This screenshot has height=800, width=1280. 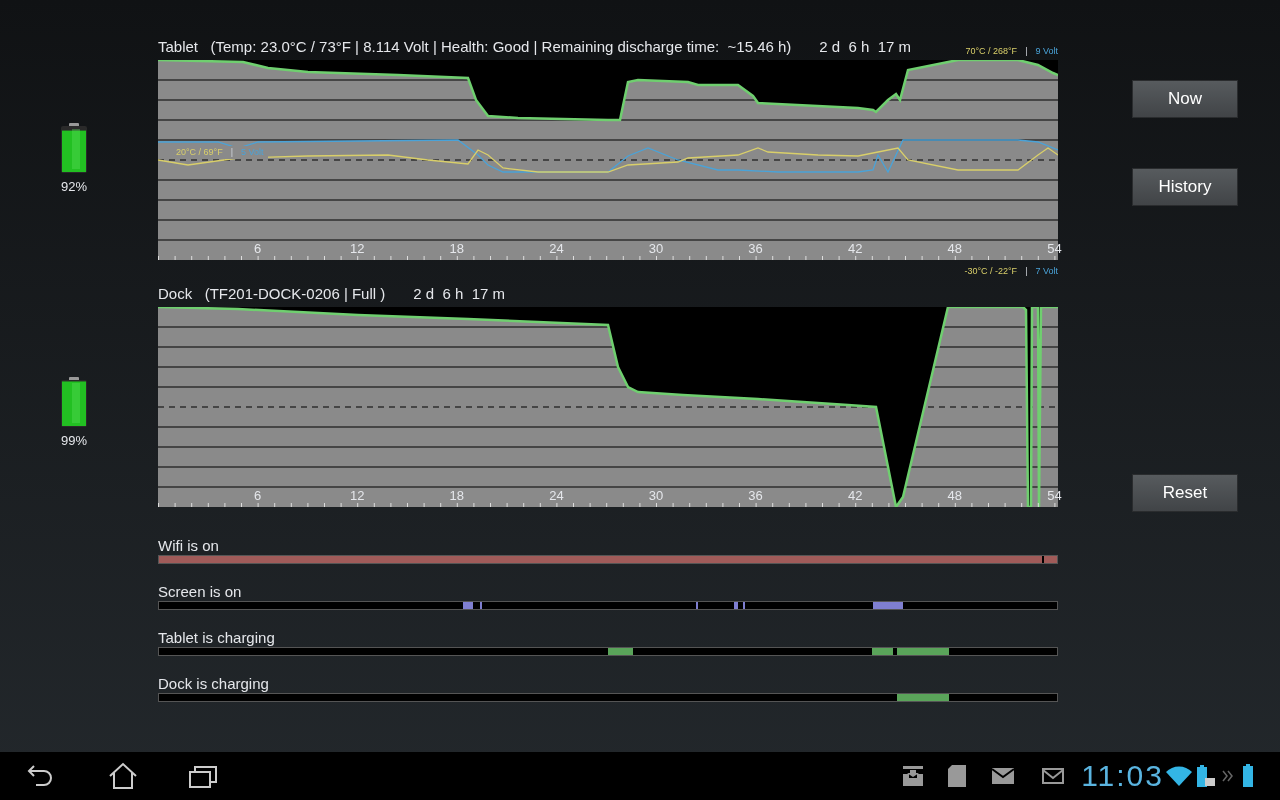 I want to click on legend-temperature: 20°C / 69°F, so click(x=199, y=152).